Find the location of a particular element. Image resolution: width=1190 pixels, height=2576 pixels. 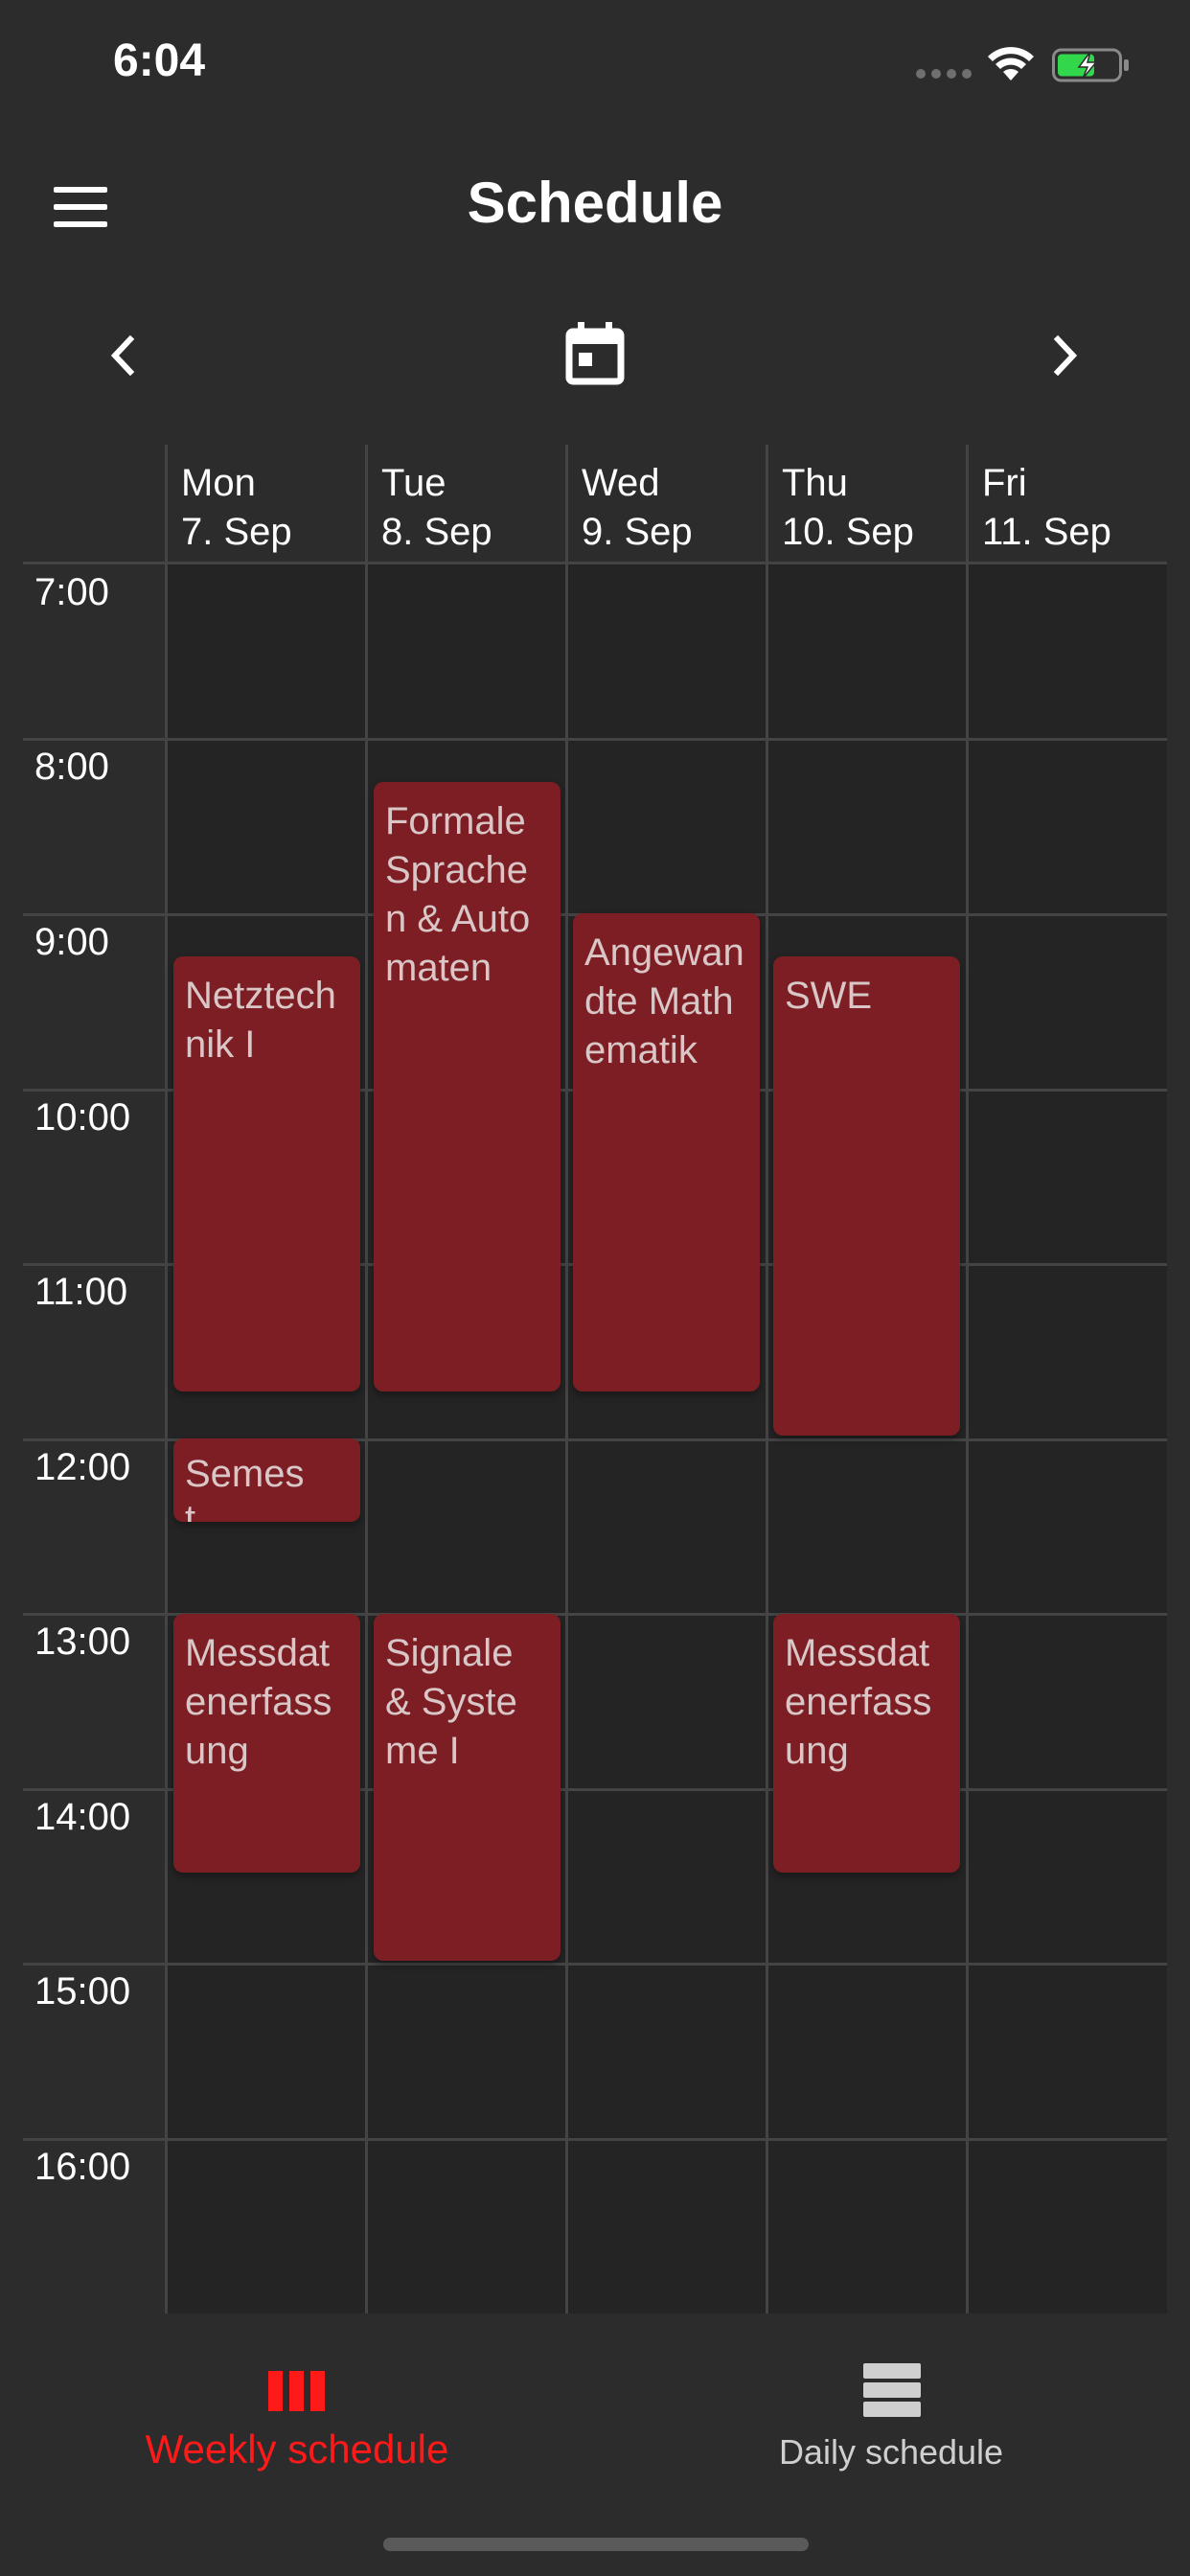

page-title: Schedule is located at coordinates (595, 203).